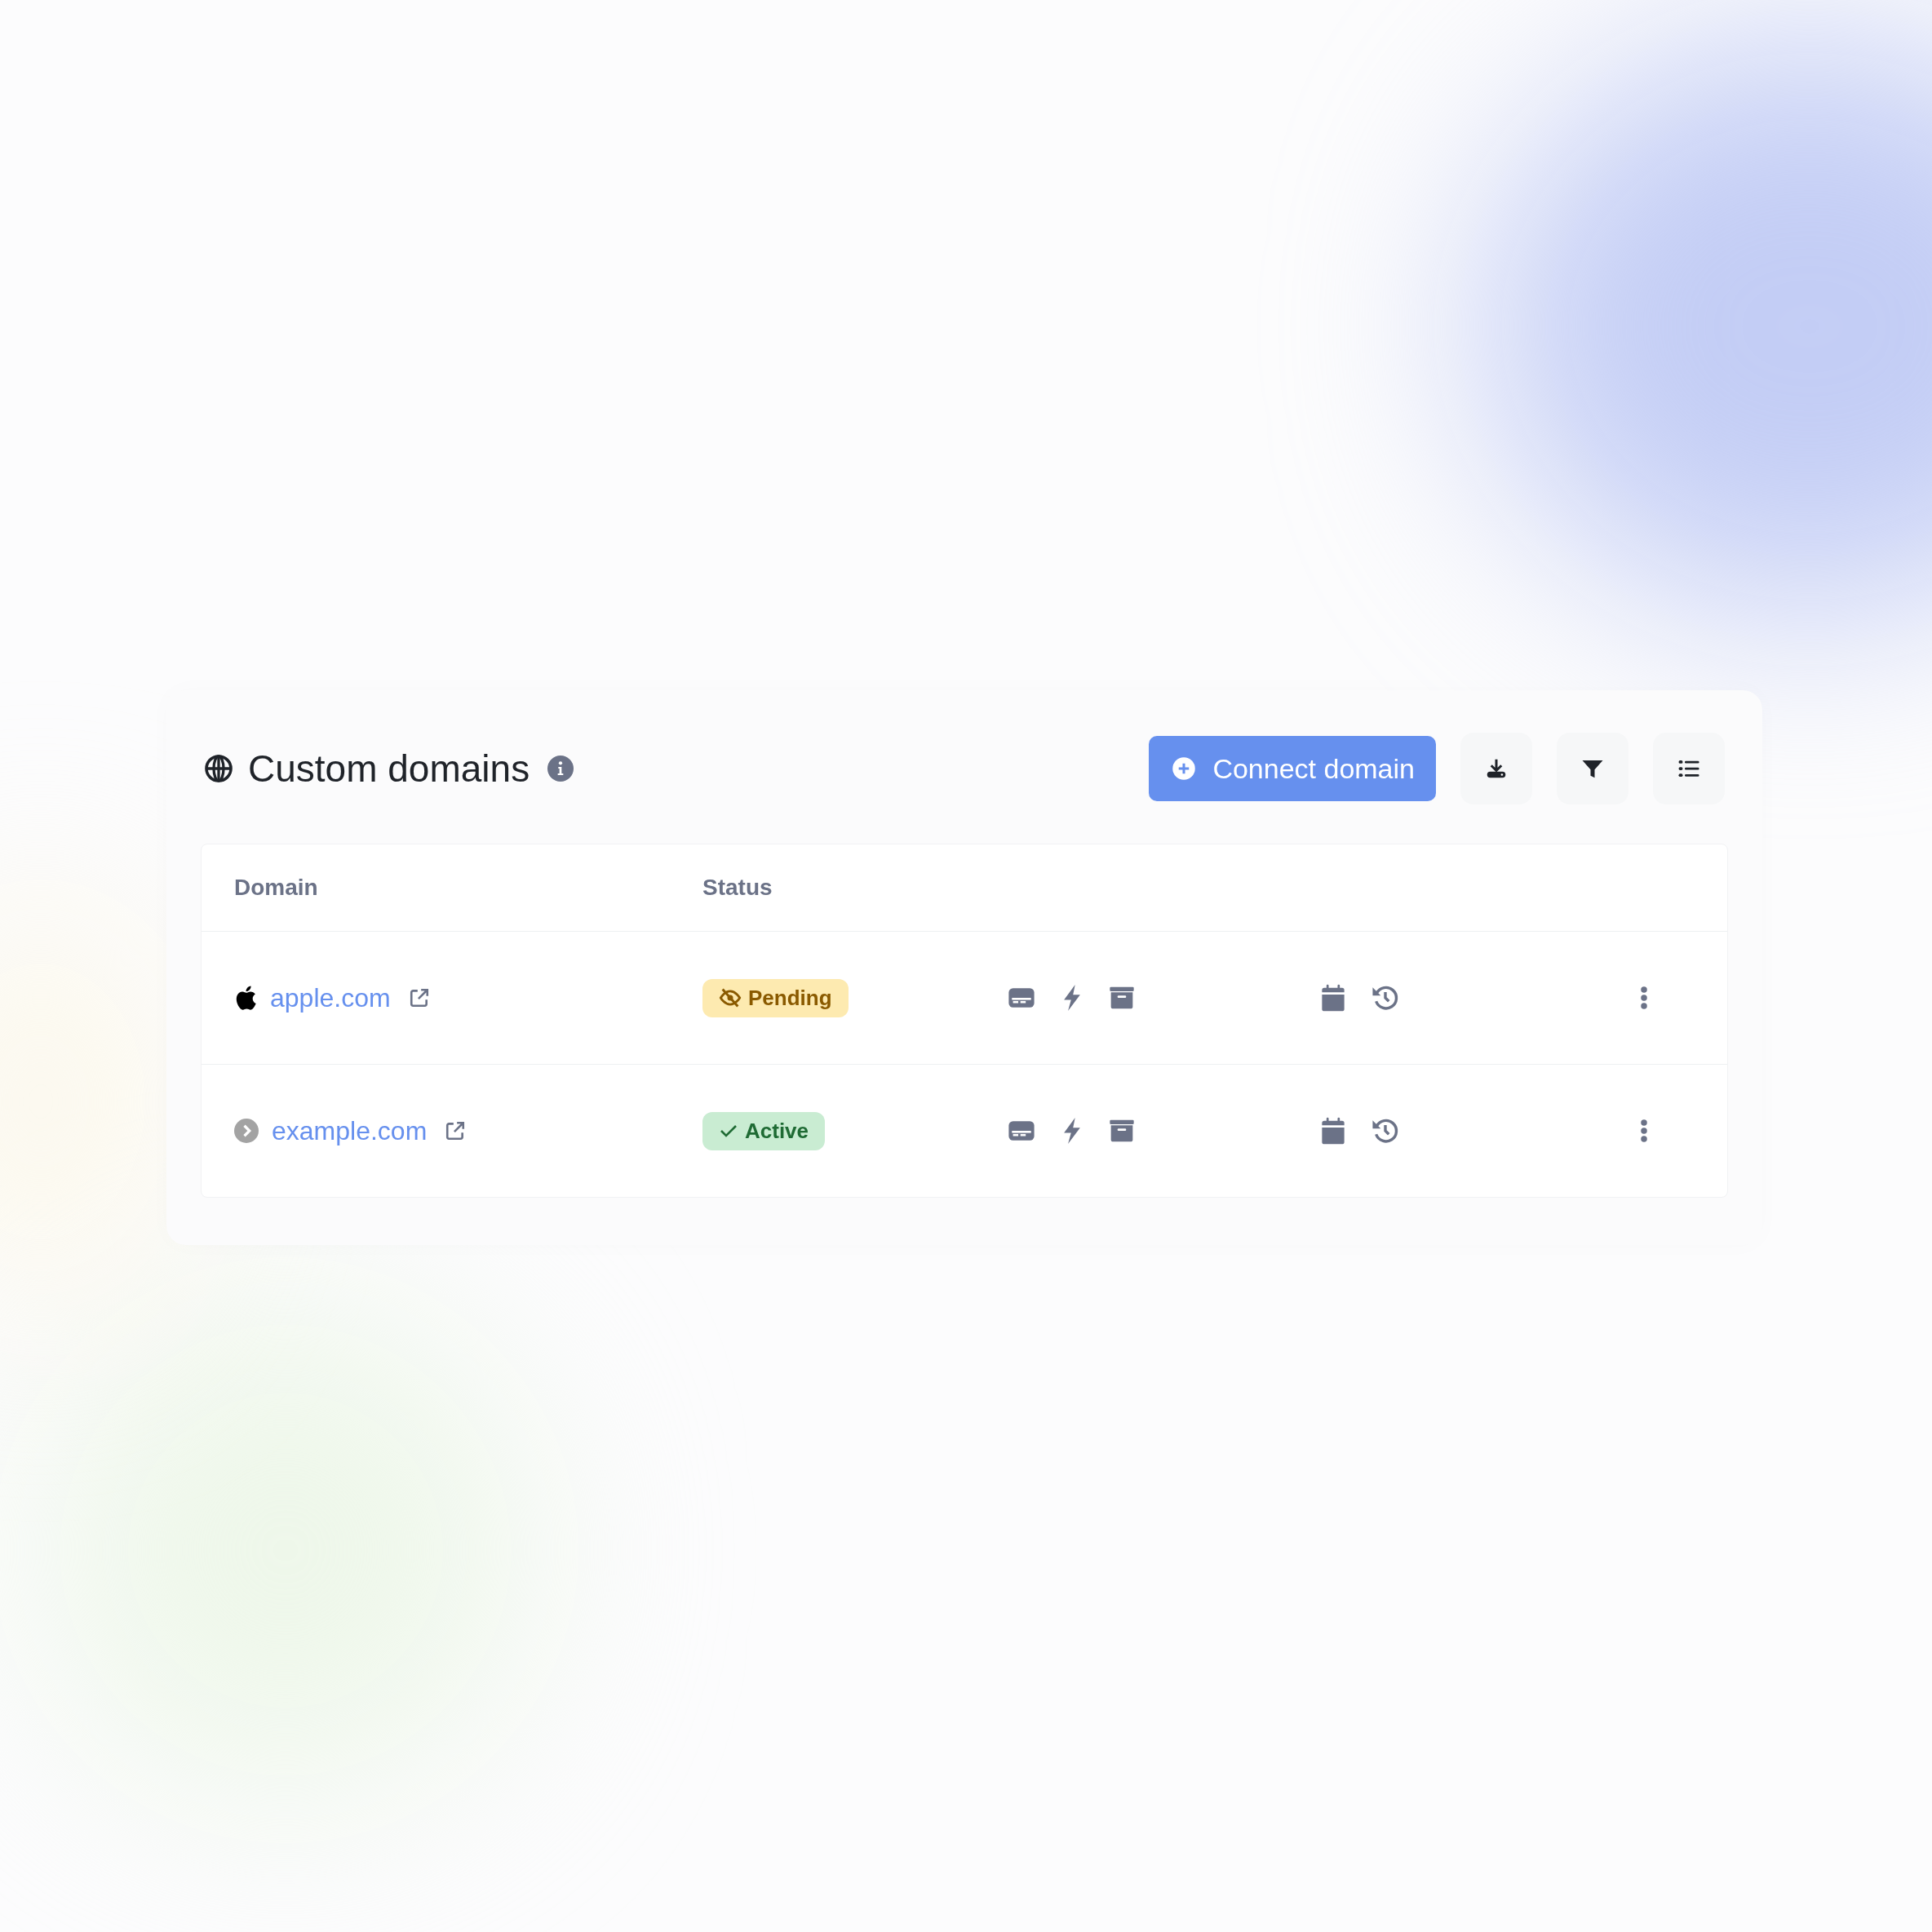 Image resolution: width=1932 pixels, height=1932 pixels. I want to click on info-icon, so click(560, 769).